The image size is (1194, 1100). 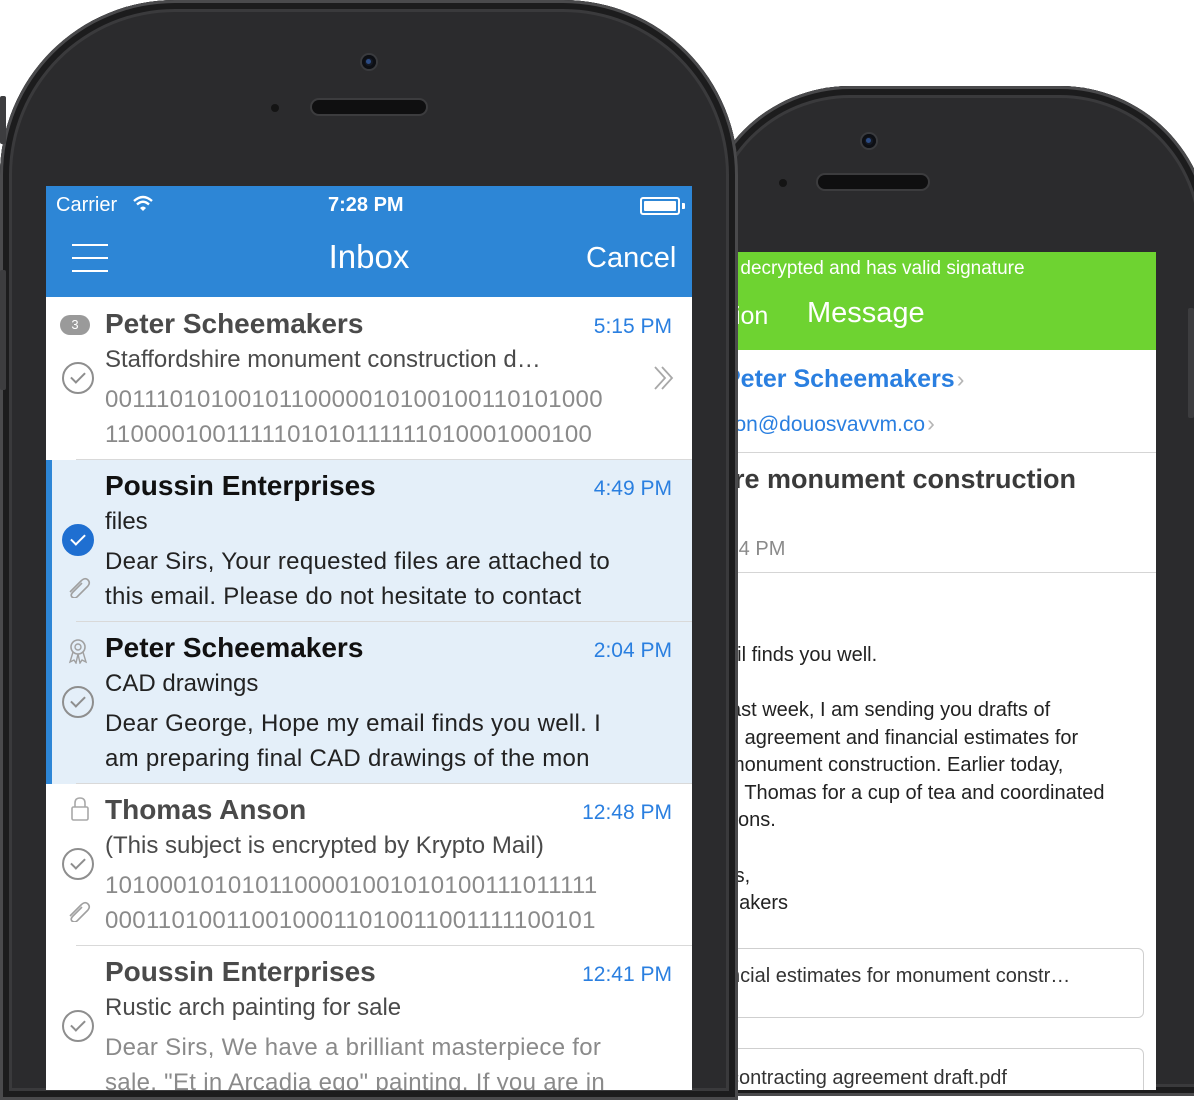 I want to click on carrier-label: Carrier, so click(x=87, y=205).